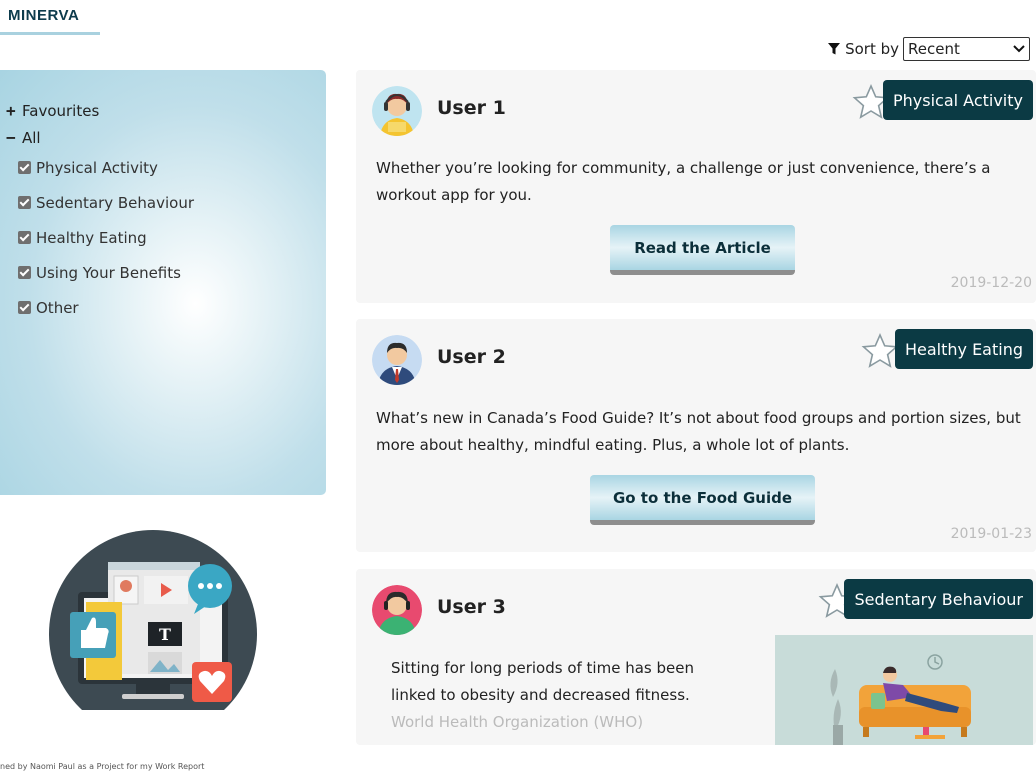 The width and height of the screenshot is (1036, 777). Describe the element at coordinates (872, 49) in the screenshot. I see `sort-label: Sort by` at that location.